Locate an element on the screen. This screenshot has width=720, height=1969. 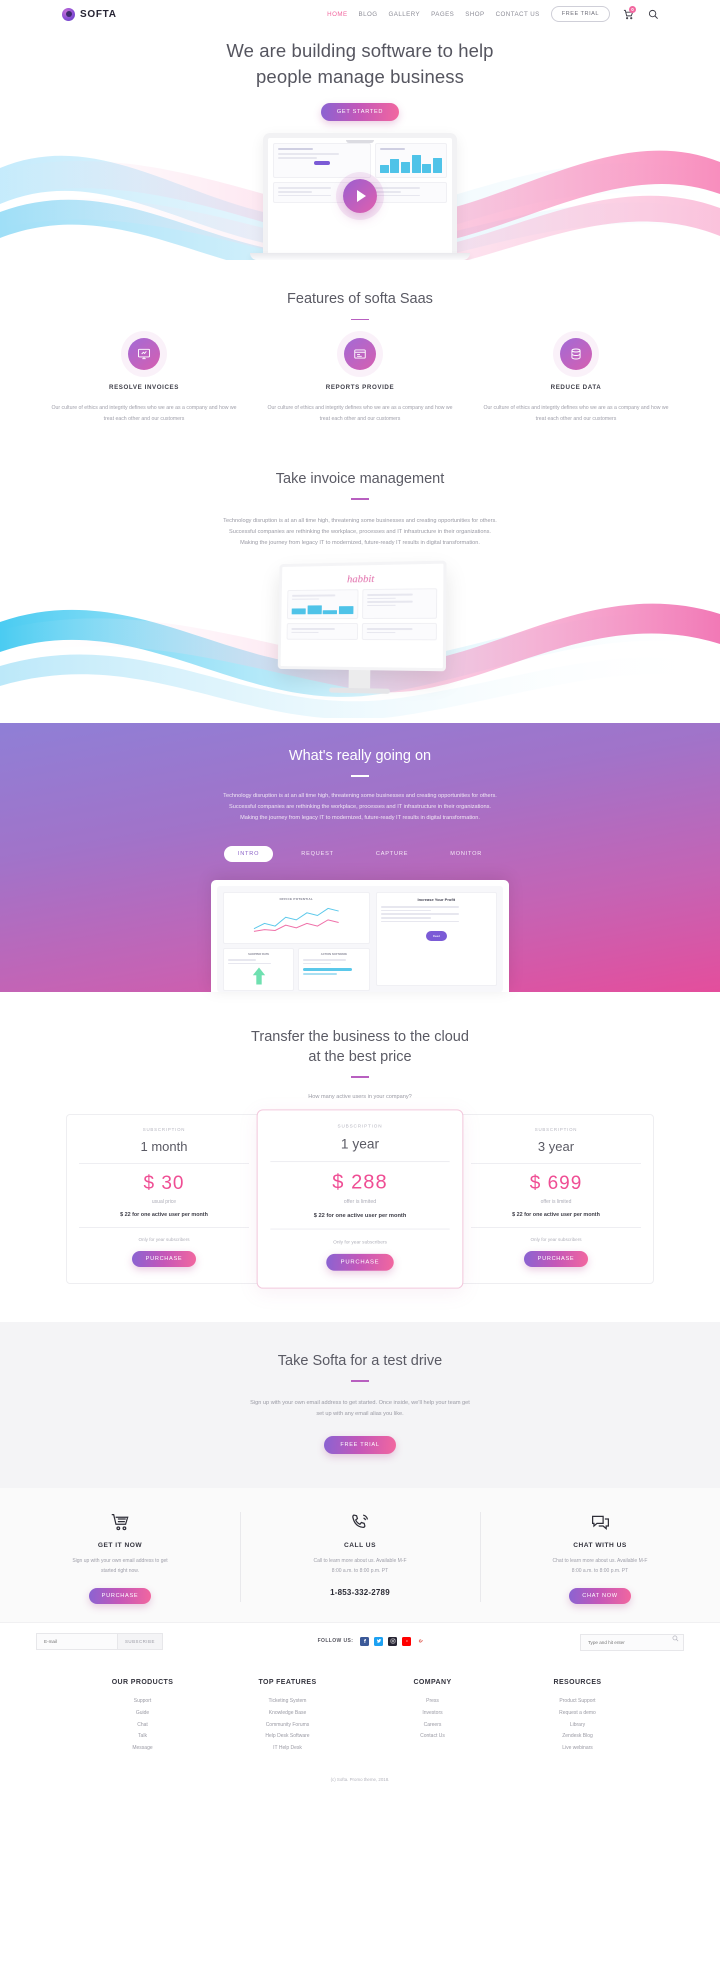
subscribe-button: SUBSCRIBE is located at coordinates (140, 1641).